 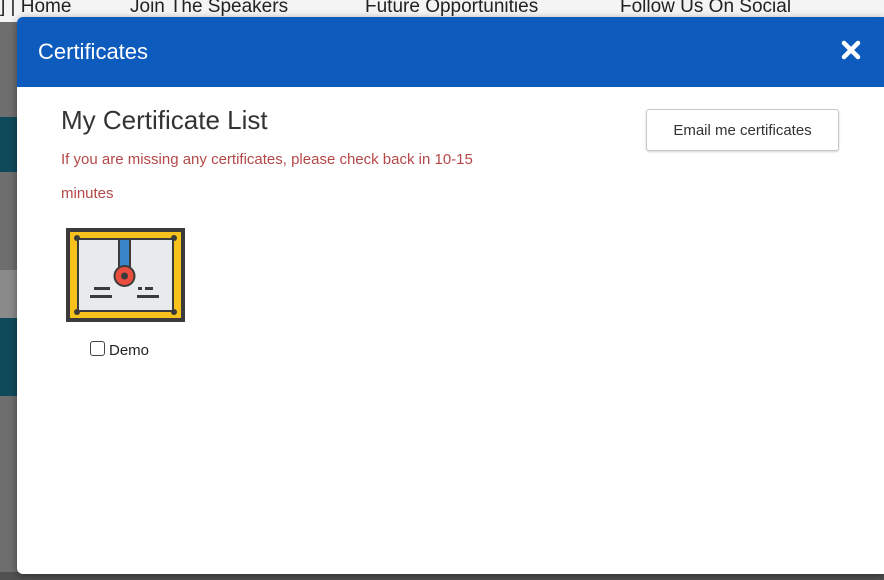 What do you see at coordinates (9, 357) in the screenshot?
I see `background-section` at bounding box center [9, 357].